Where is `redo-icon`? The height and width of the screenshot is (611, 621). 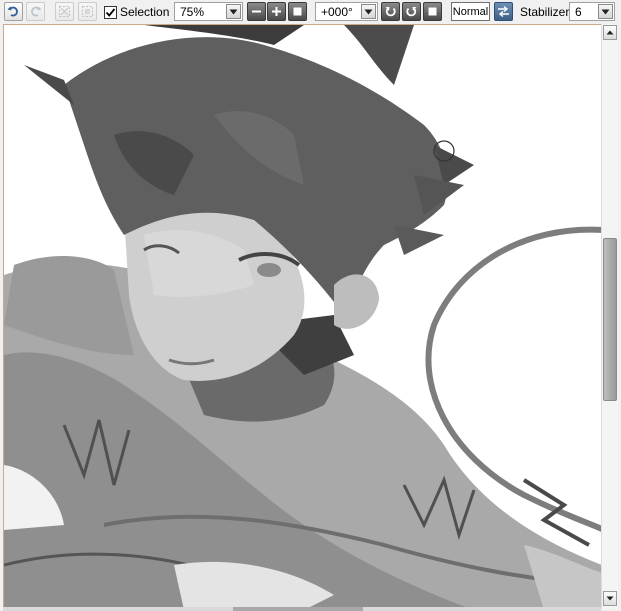
redo-icon is located at coordinates (36, 11).